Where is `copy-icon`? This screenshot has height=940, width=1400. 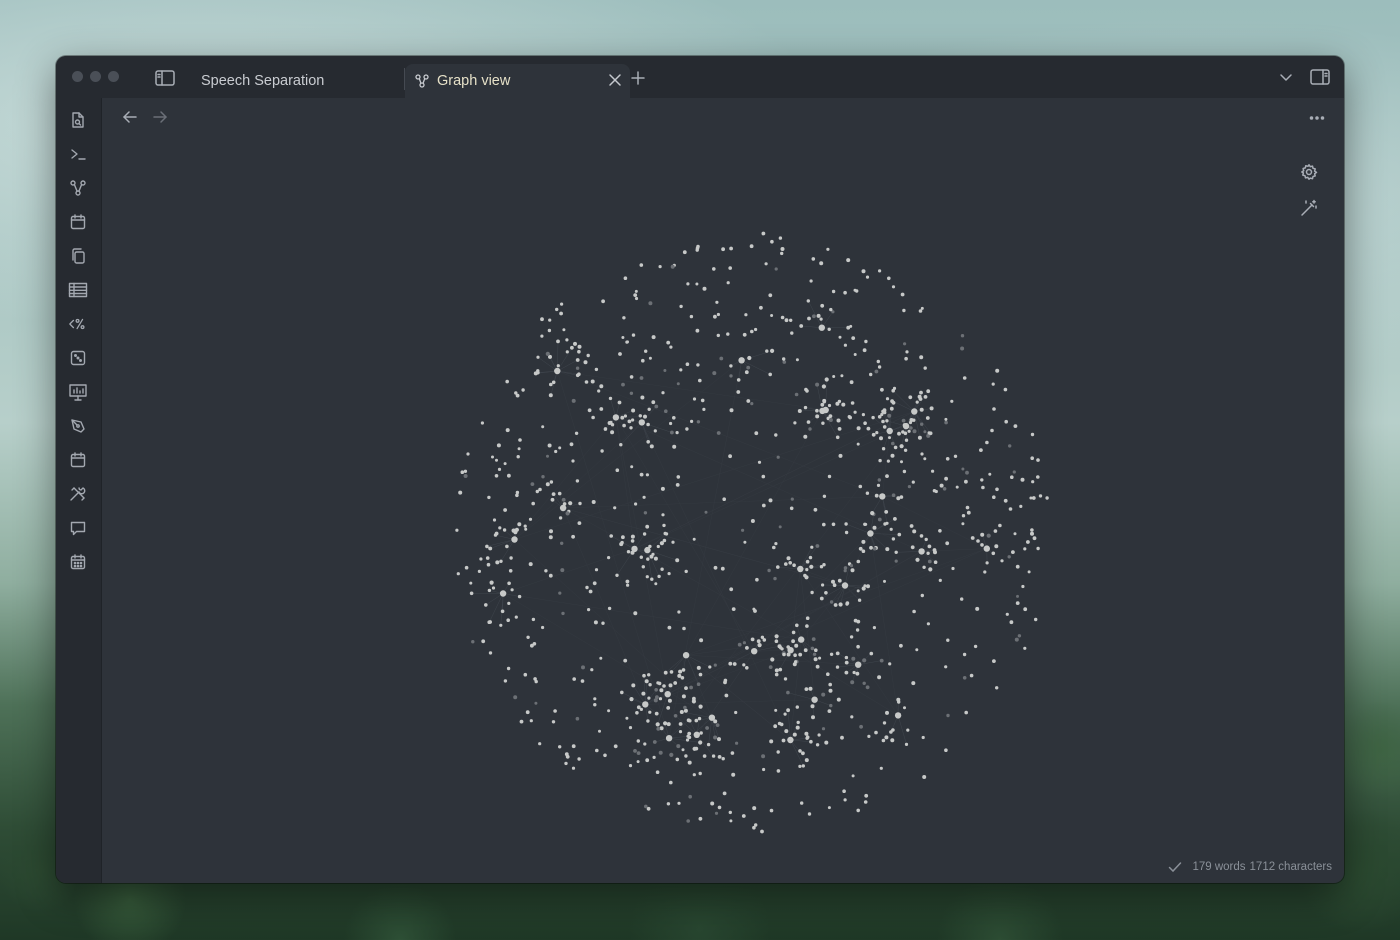 copy-icon is located at coordinates (78, 256).